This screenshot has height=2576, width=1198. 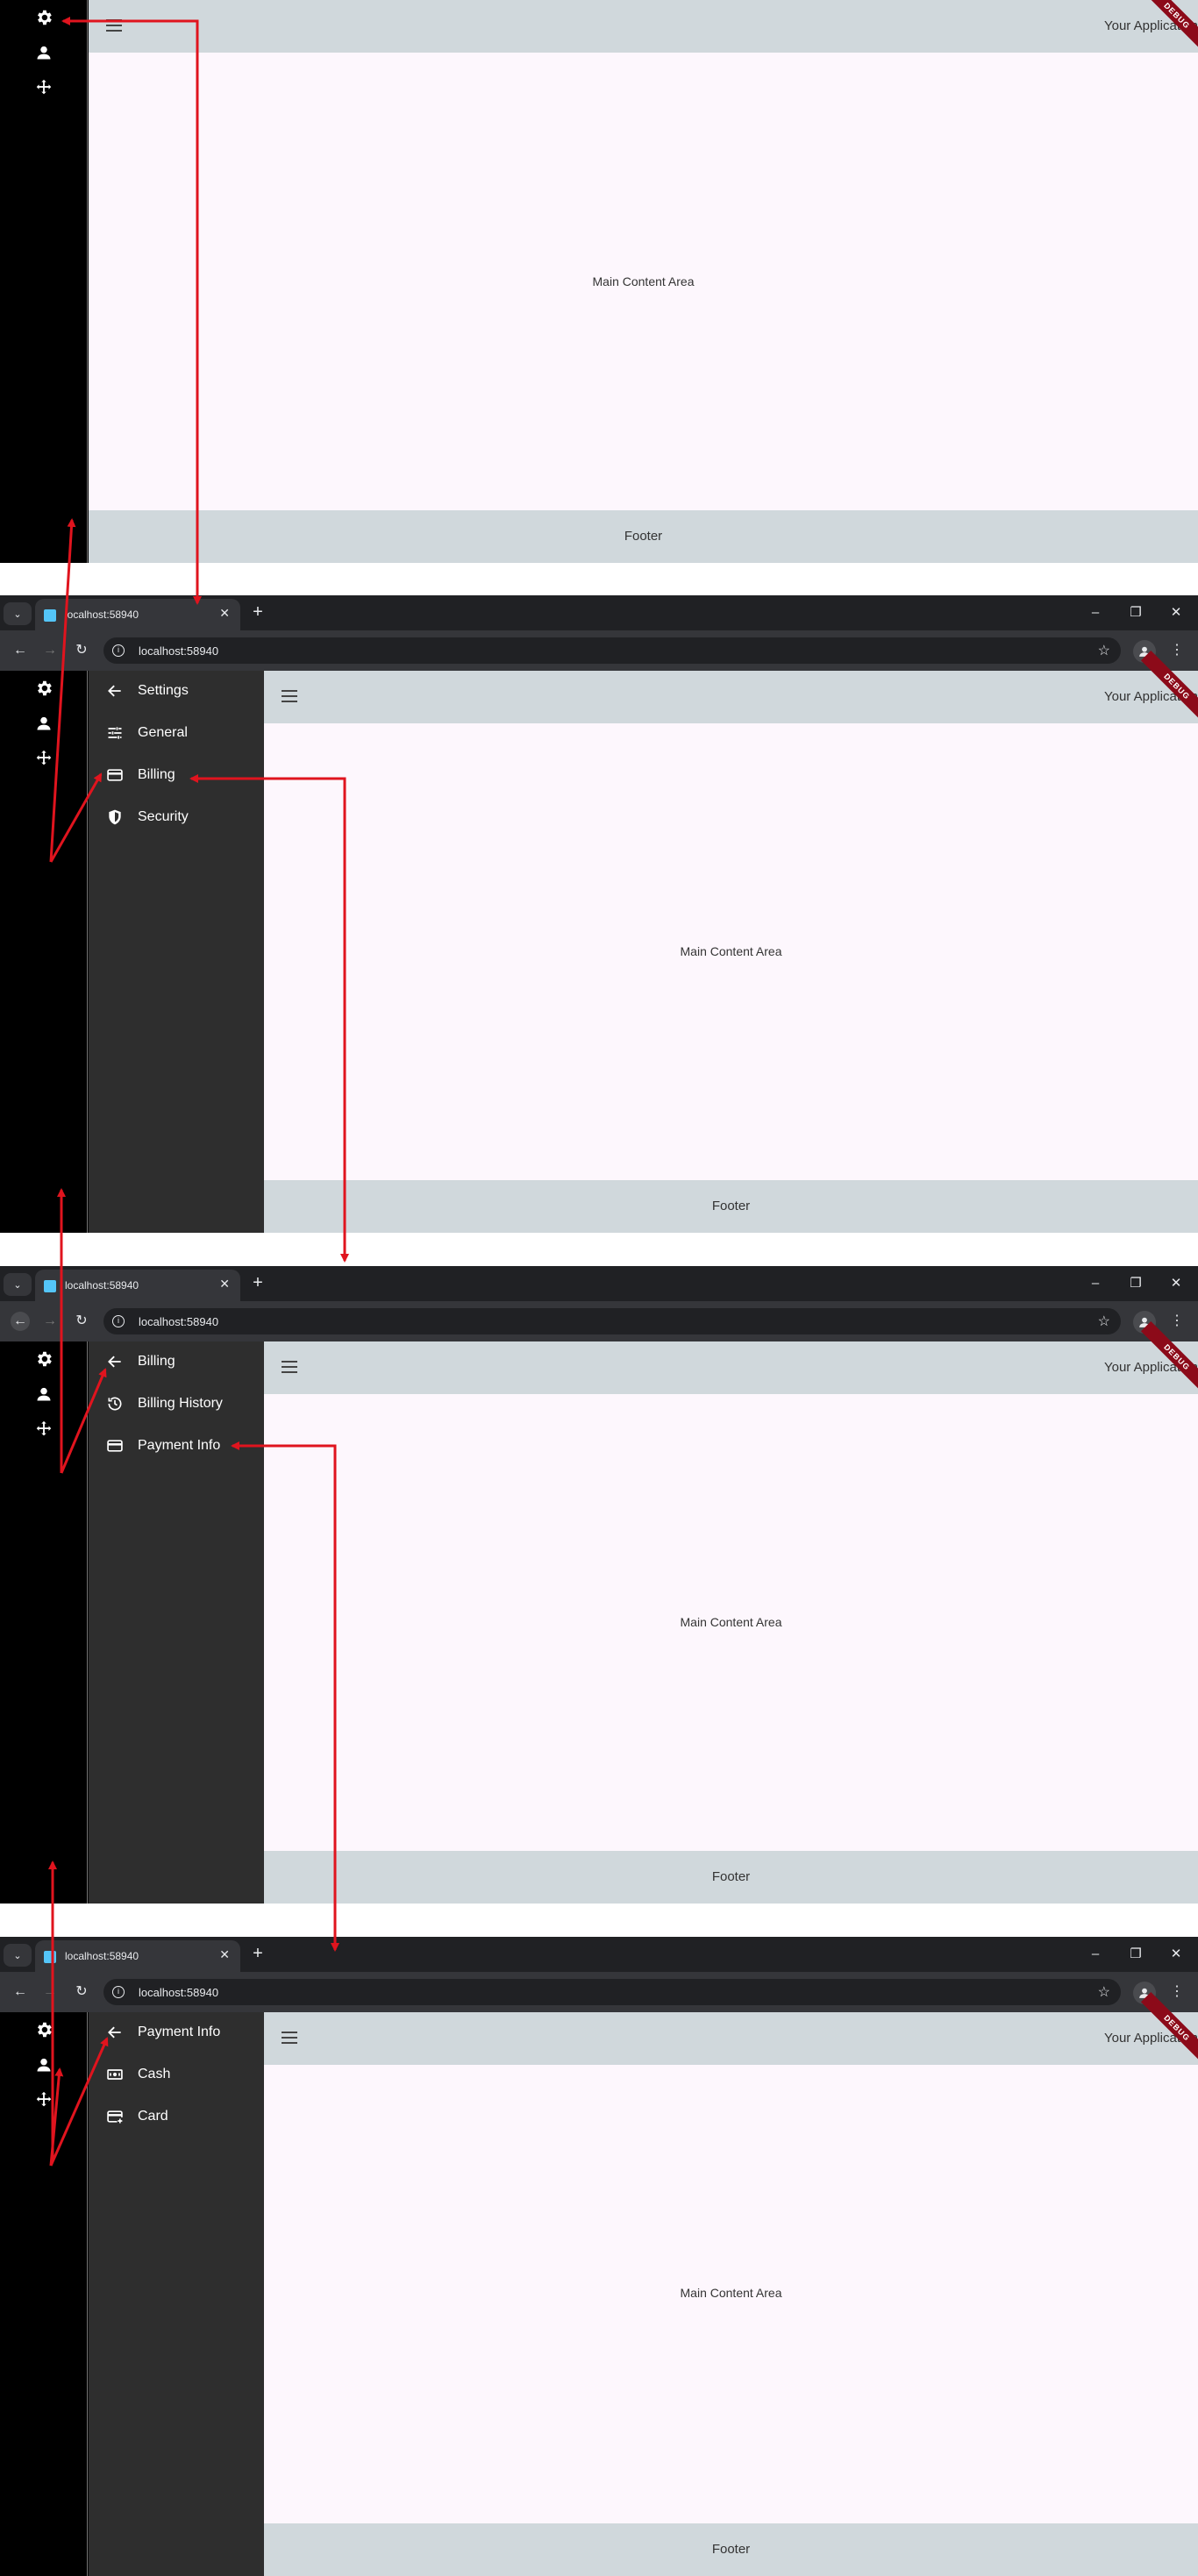 I want to click on panel-back-button: Settings, so click(x=147, y=691).